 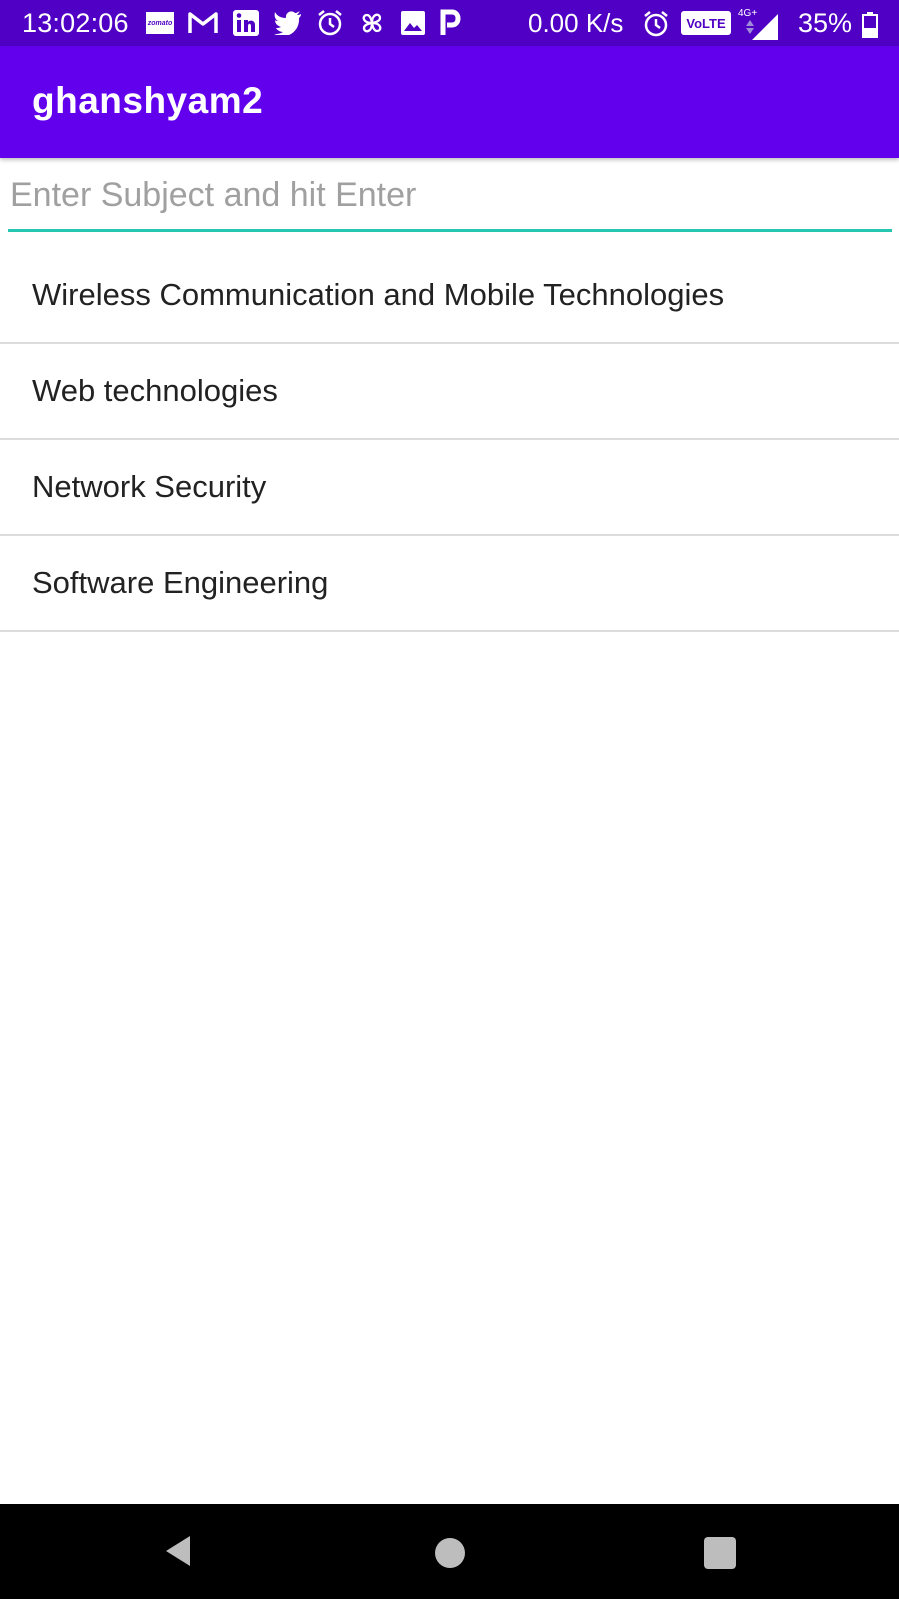 I want to click on twitter-icon, so click(x=288, y=23).